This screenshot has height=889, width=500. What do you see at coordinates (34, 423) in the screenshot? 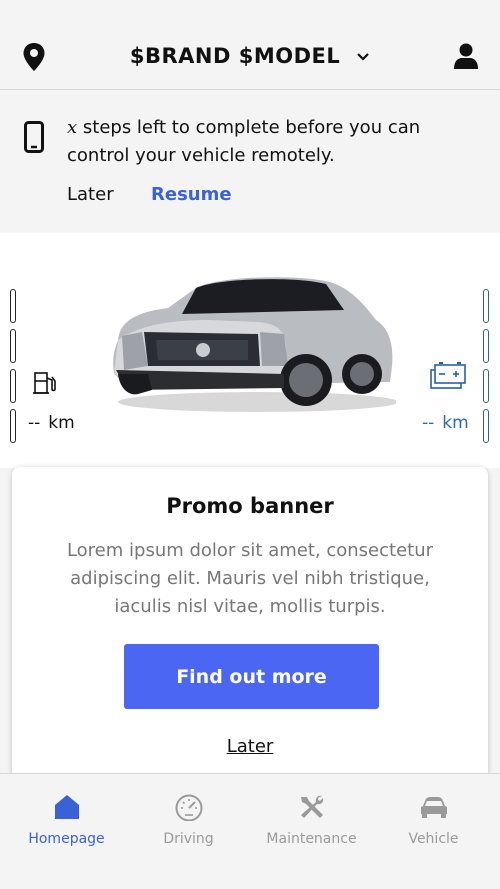
I see `fuel-range-value: --` at bounding box center [34, 423].